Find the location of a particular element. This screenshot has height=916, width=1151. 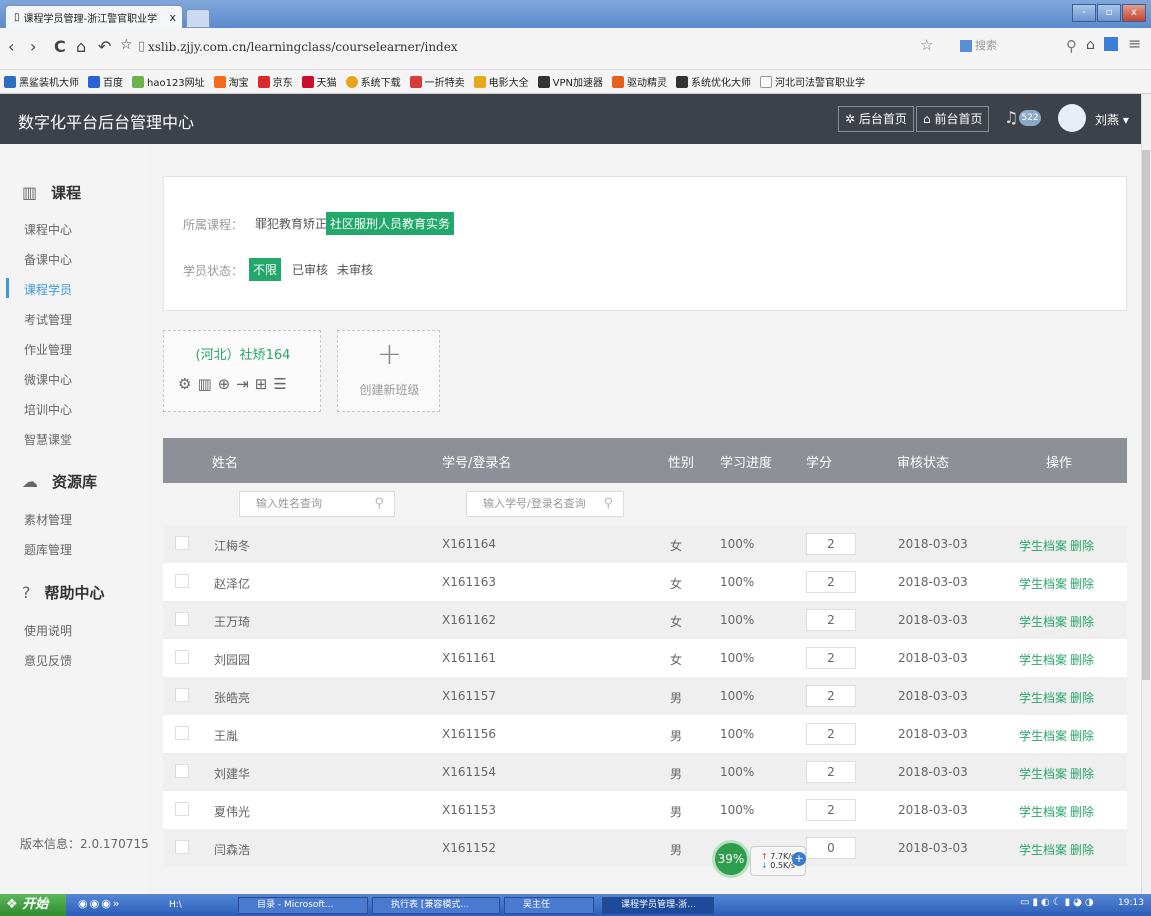

sidebar-item-feedback: 意见反馈 is located at coordinates (48, 660).